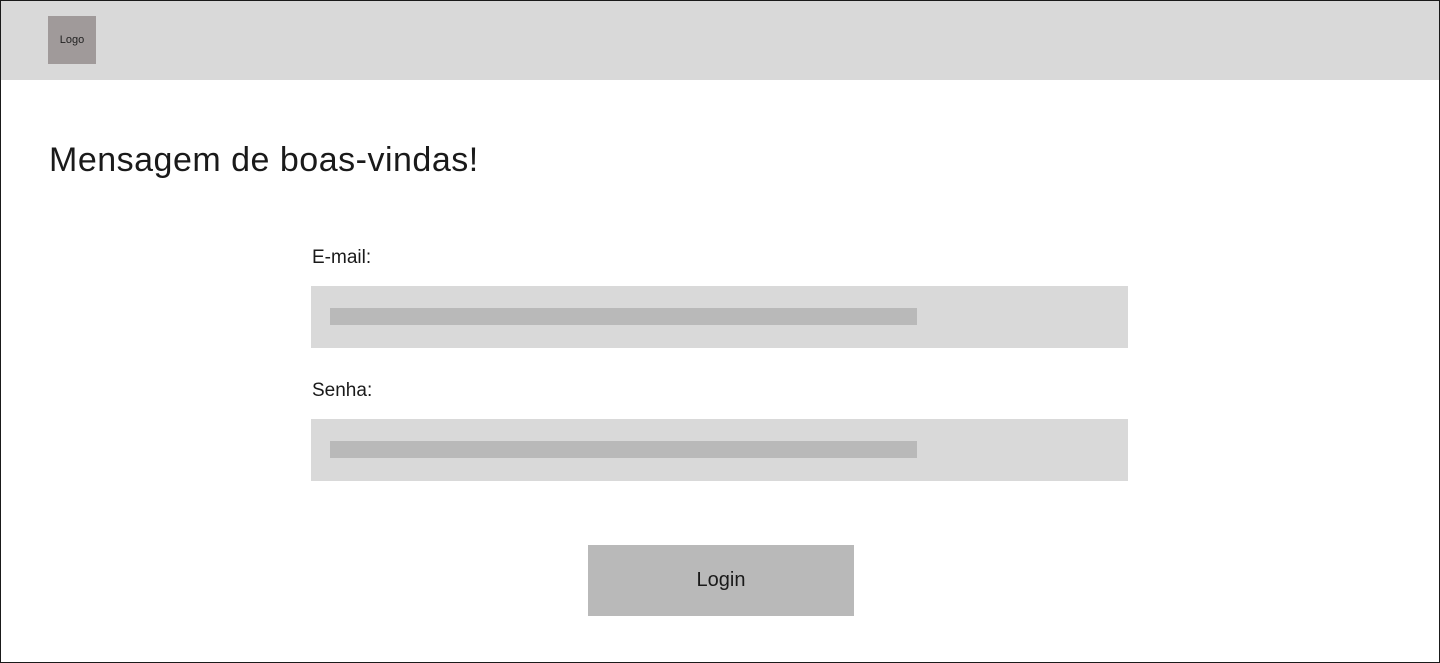 This screenshot has height=663, width=1440. What do you see at coordinates (623, 316) in the screenshot?
I see `email-placeholder-bar` at bounding box center [623, 316].